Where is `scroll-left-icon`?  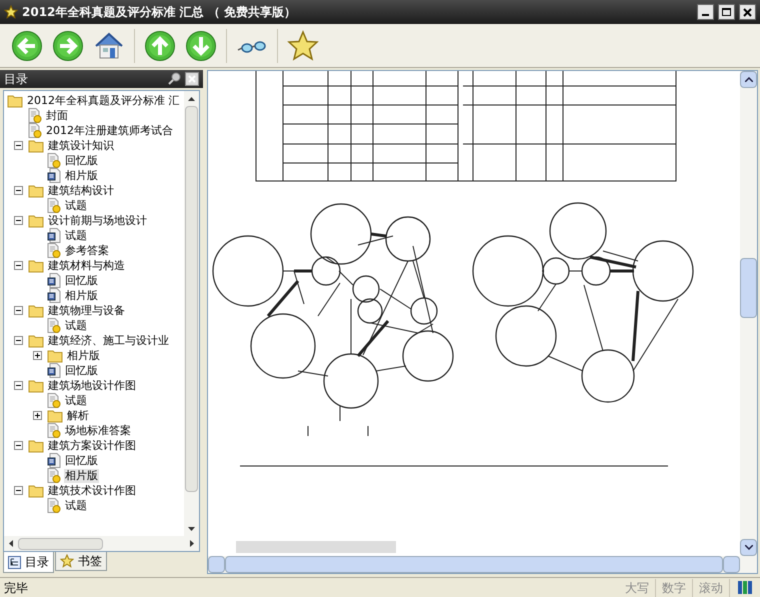 scroll-left-icon is located at coordinates (11, 543).